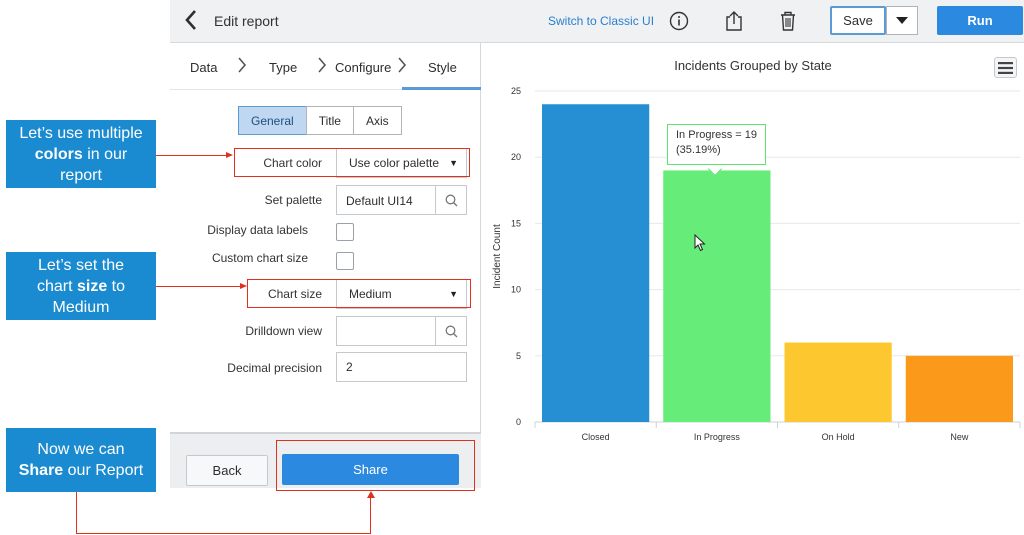 Image resolution: width=1024 pixels, height=535 pixels. What do you see at coordinates (698, 150) in the screenshot?
I see `tooltip-line-2: (35.19%)` at bounding box center [698, 150].